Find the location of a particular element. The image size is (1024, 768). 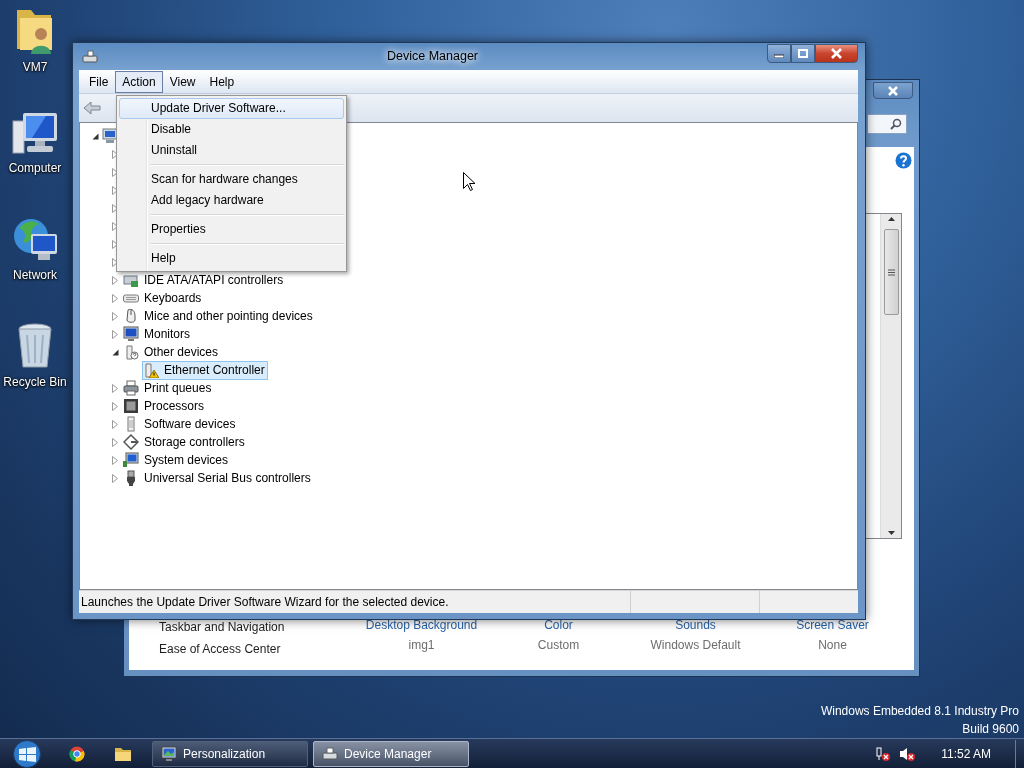

maximize-icon is located at coordinates (803, 53).